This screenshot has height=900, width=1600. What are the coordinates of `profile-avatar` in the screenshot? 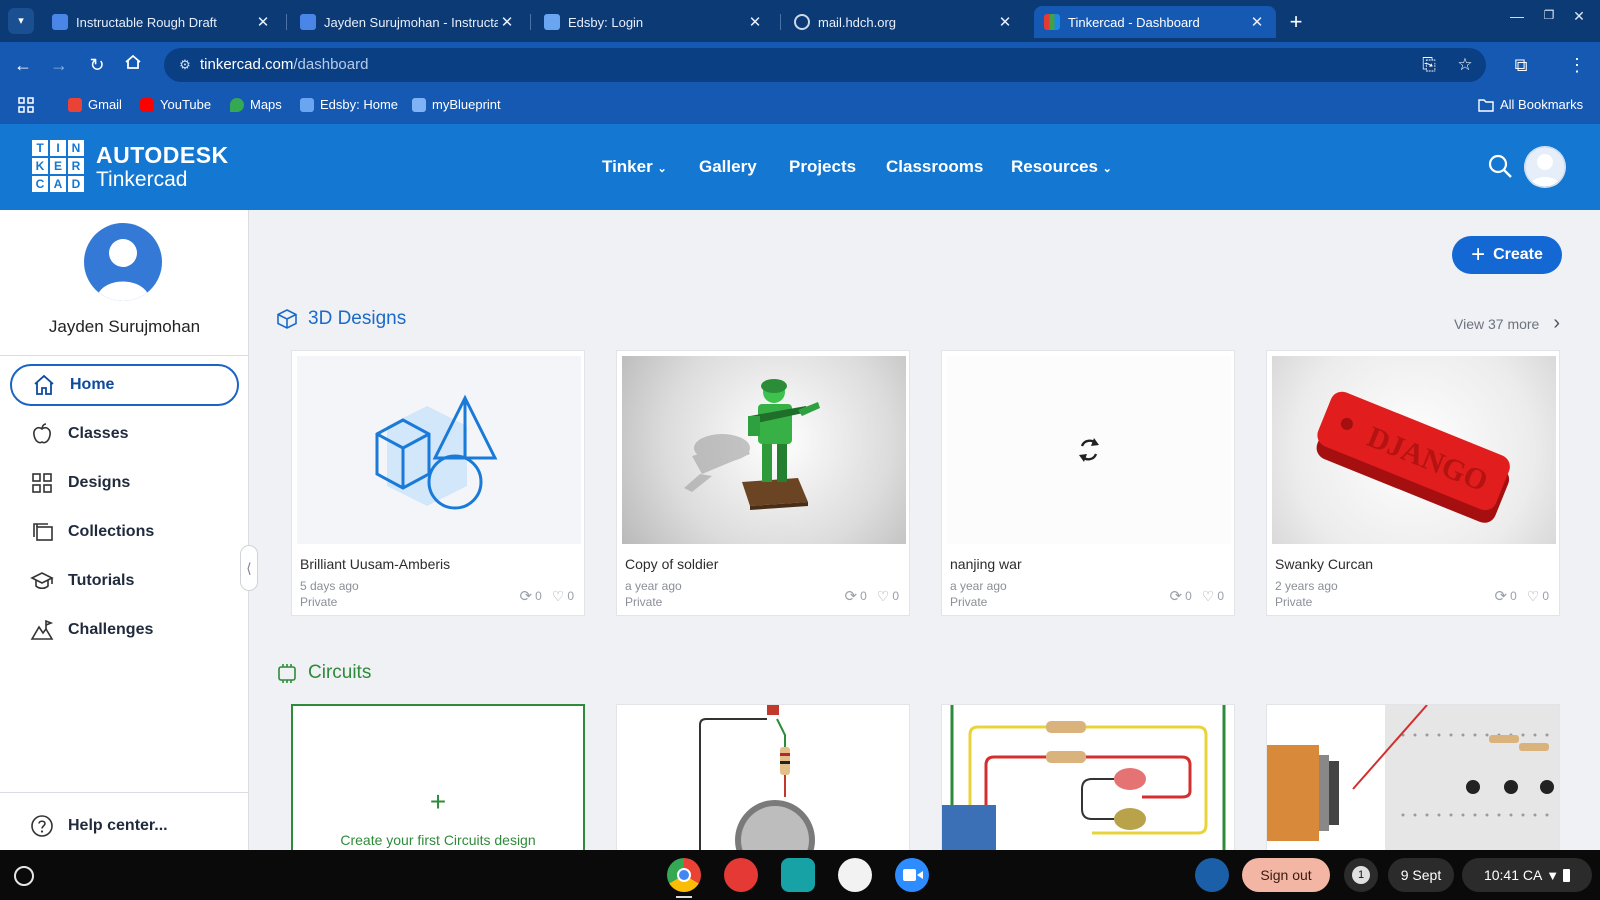 It's located at (123, 262).